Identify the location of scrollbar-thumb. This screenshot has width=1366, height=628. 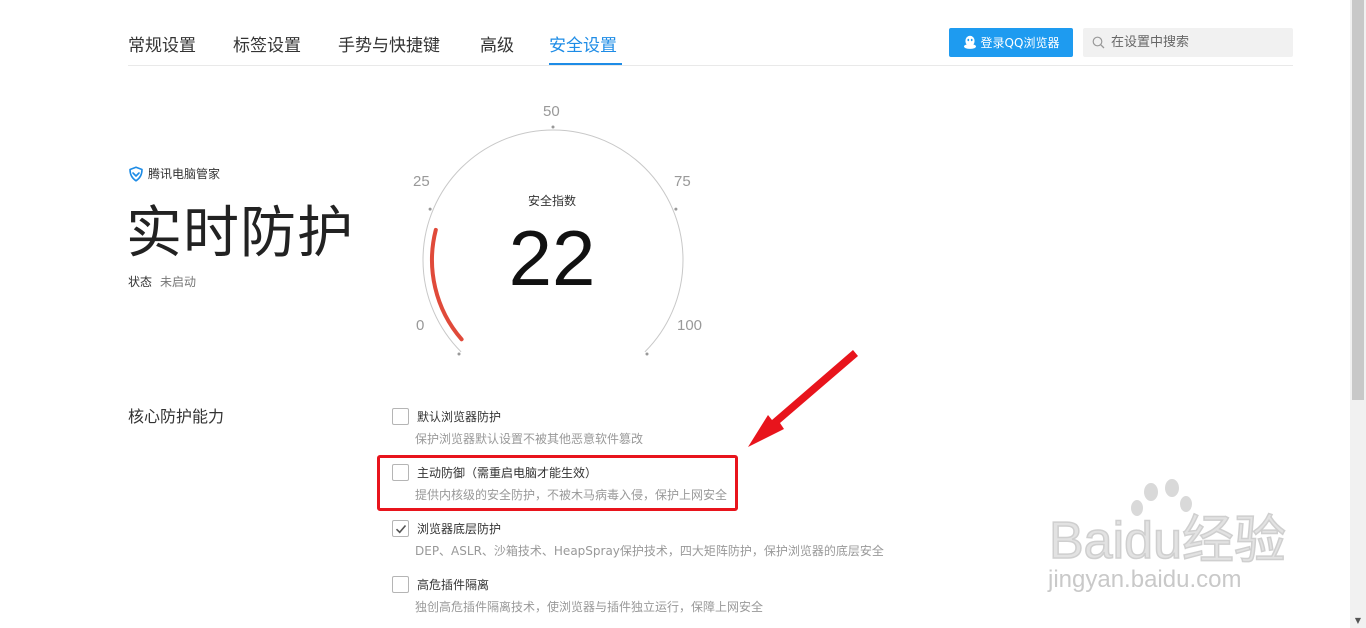
(1358, 200).